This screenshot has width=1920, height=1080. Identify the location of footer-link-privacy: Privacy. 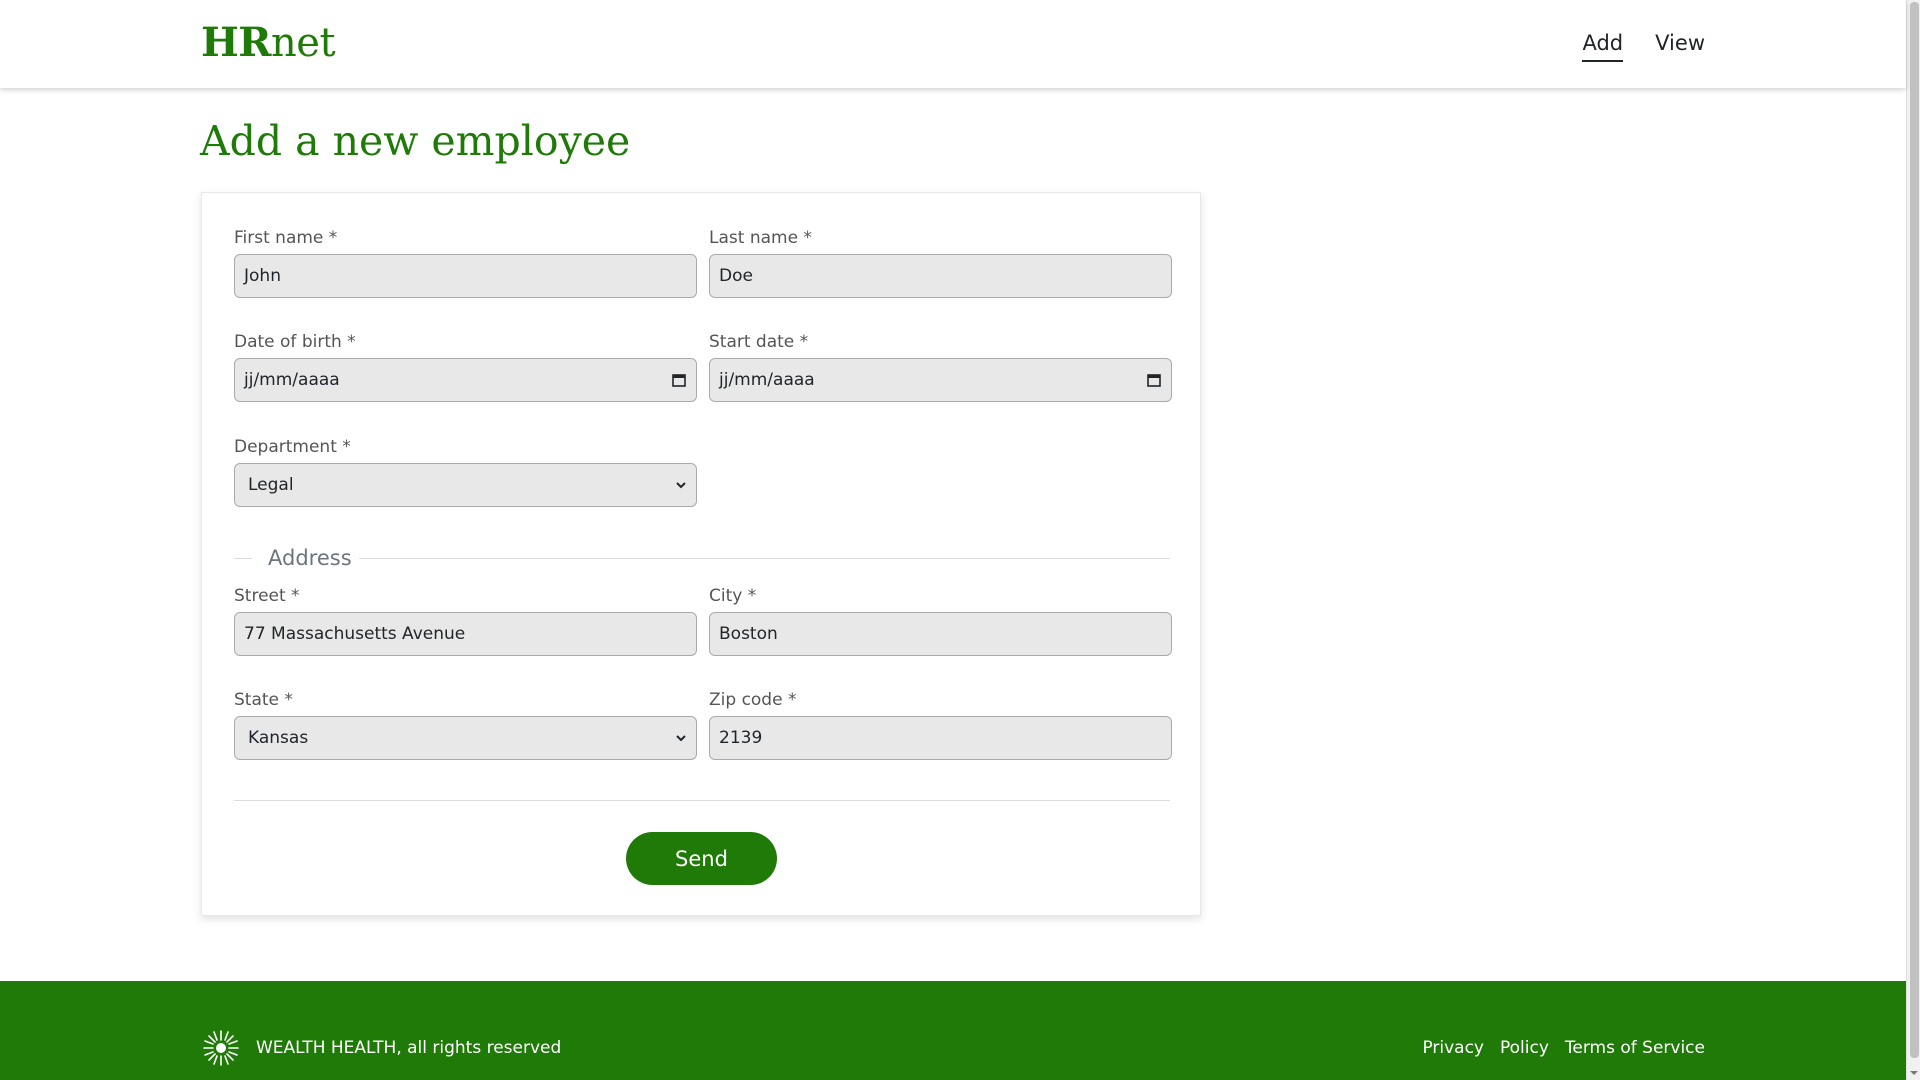
(1453, 1048).